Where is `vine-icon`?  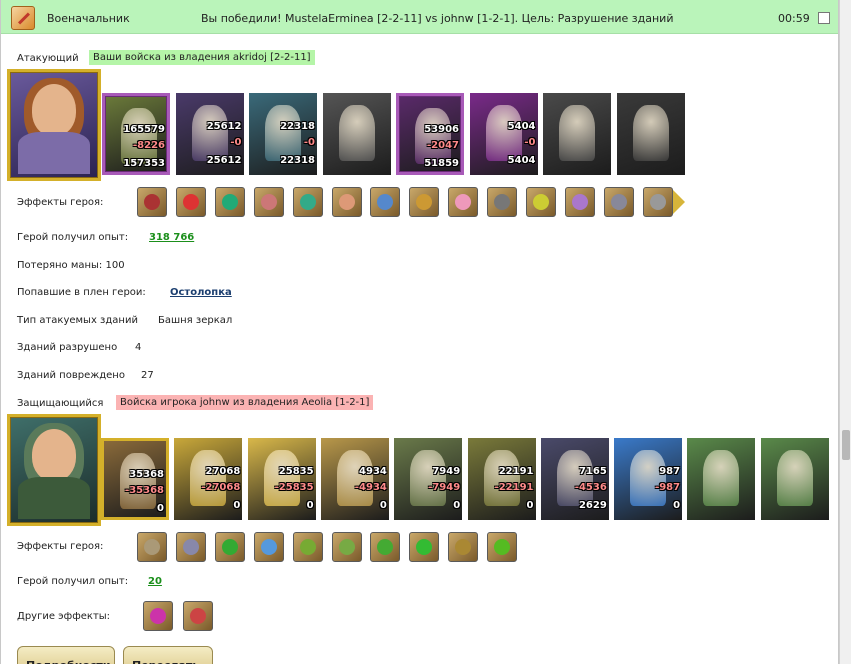
vine-icon is located at coordinates (385, 547).